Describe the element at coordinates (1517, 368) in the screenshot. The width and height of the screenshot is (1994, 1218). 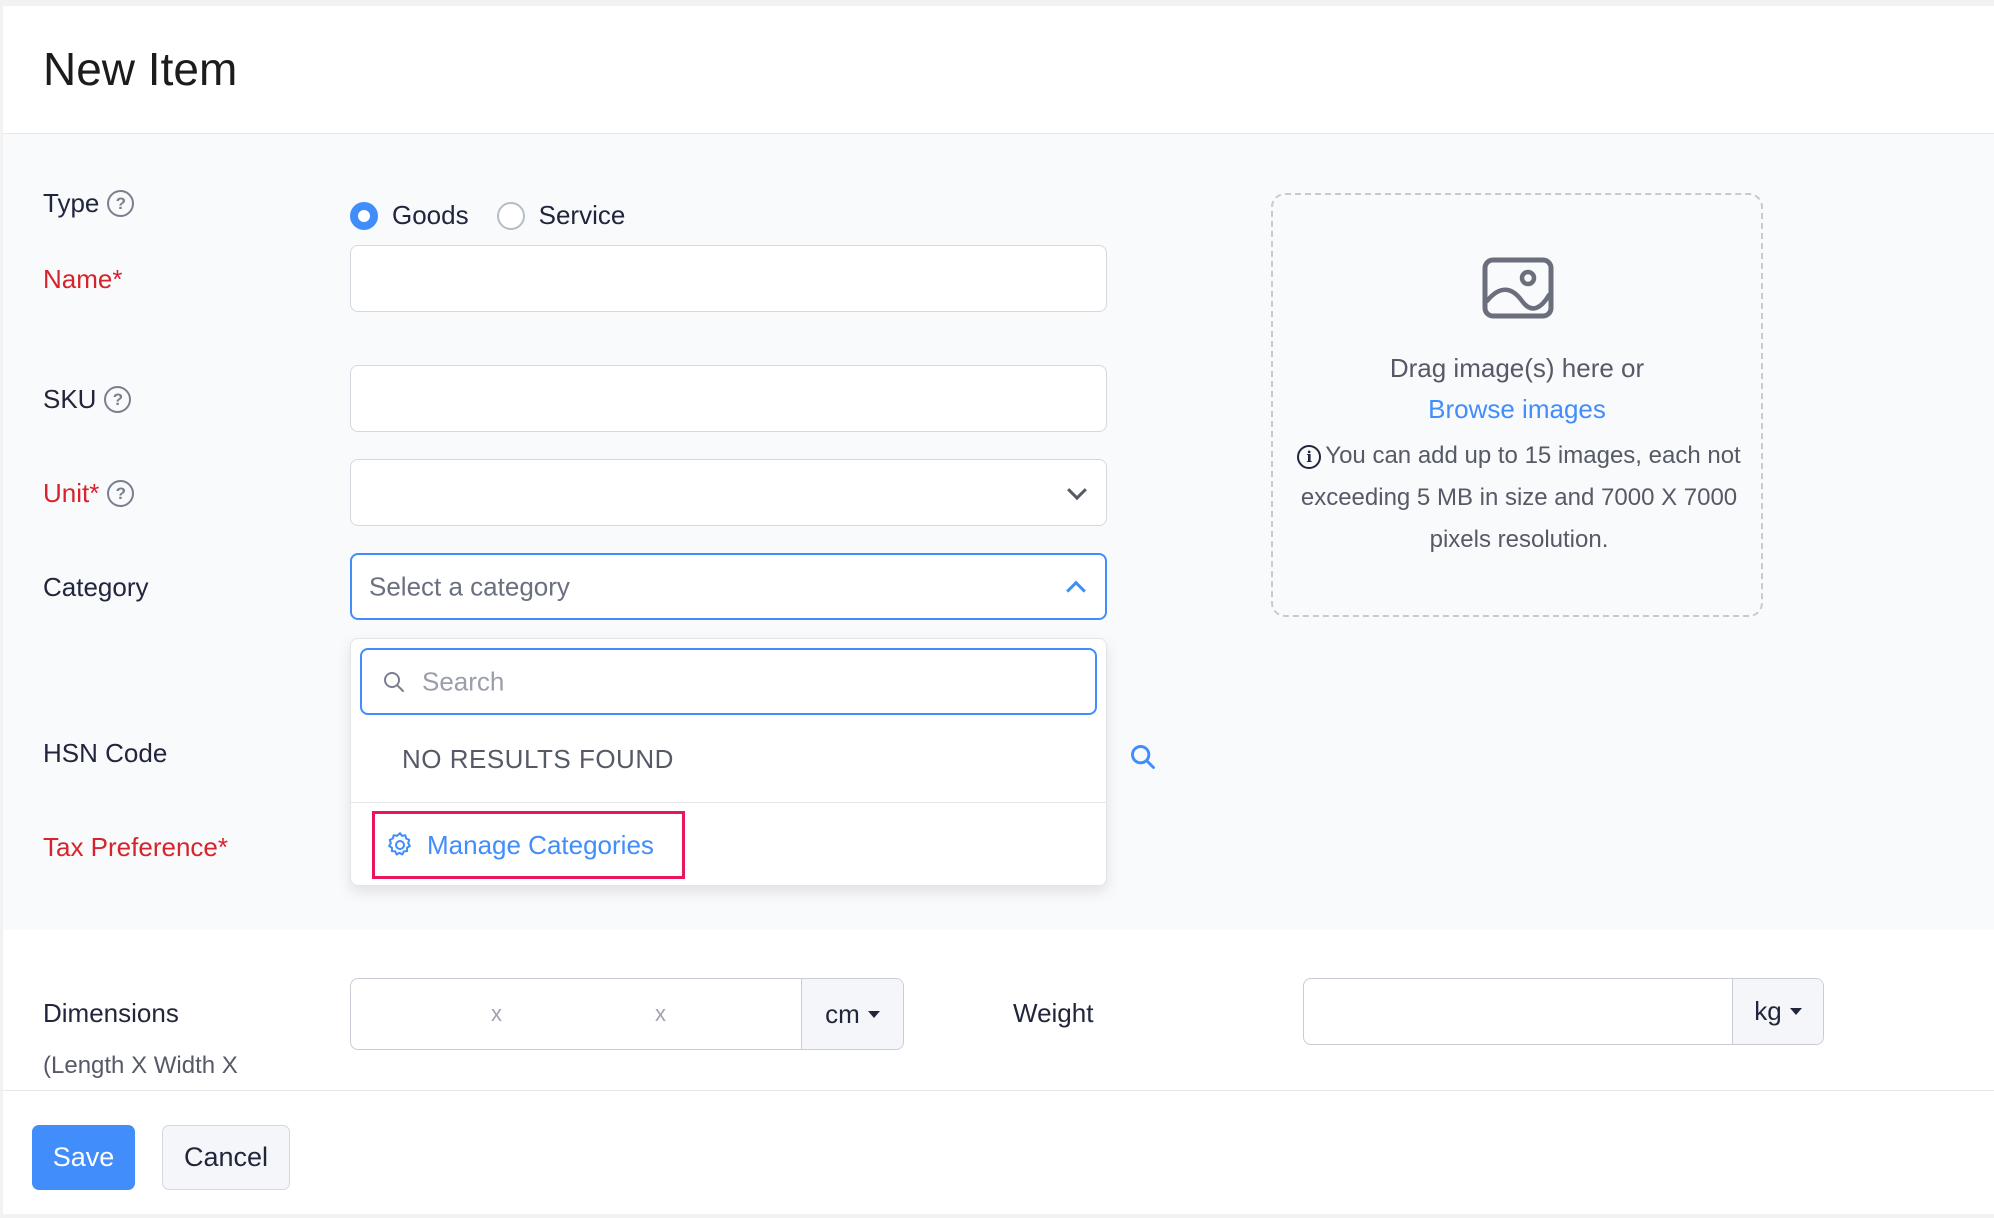
I see `drag-images-text: Drag image(s) here or` at that location.